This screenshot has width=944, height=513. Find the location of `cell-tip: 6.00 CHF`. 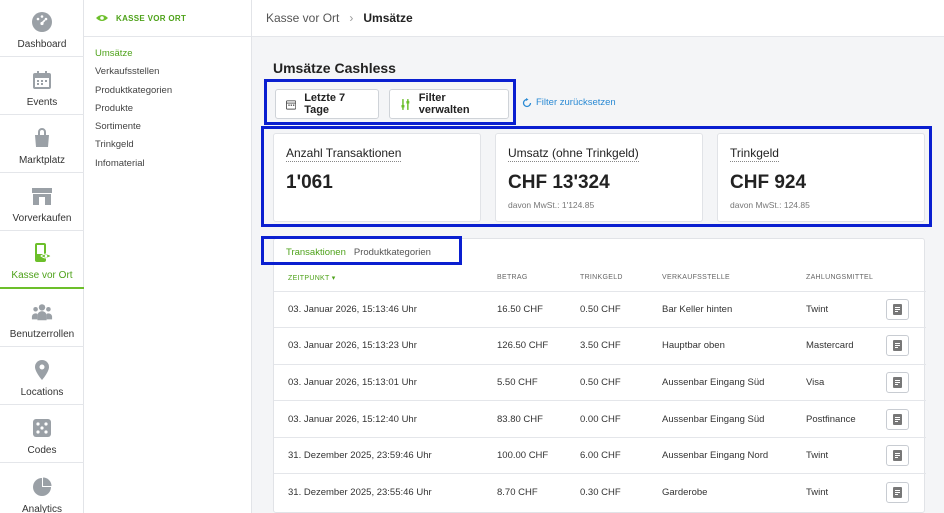

cell-tip: 6.00 CHF is located at coordinates (621, 455).